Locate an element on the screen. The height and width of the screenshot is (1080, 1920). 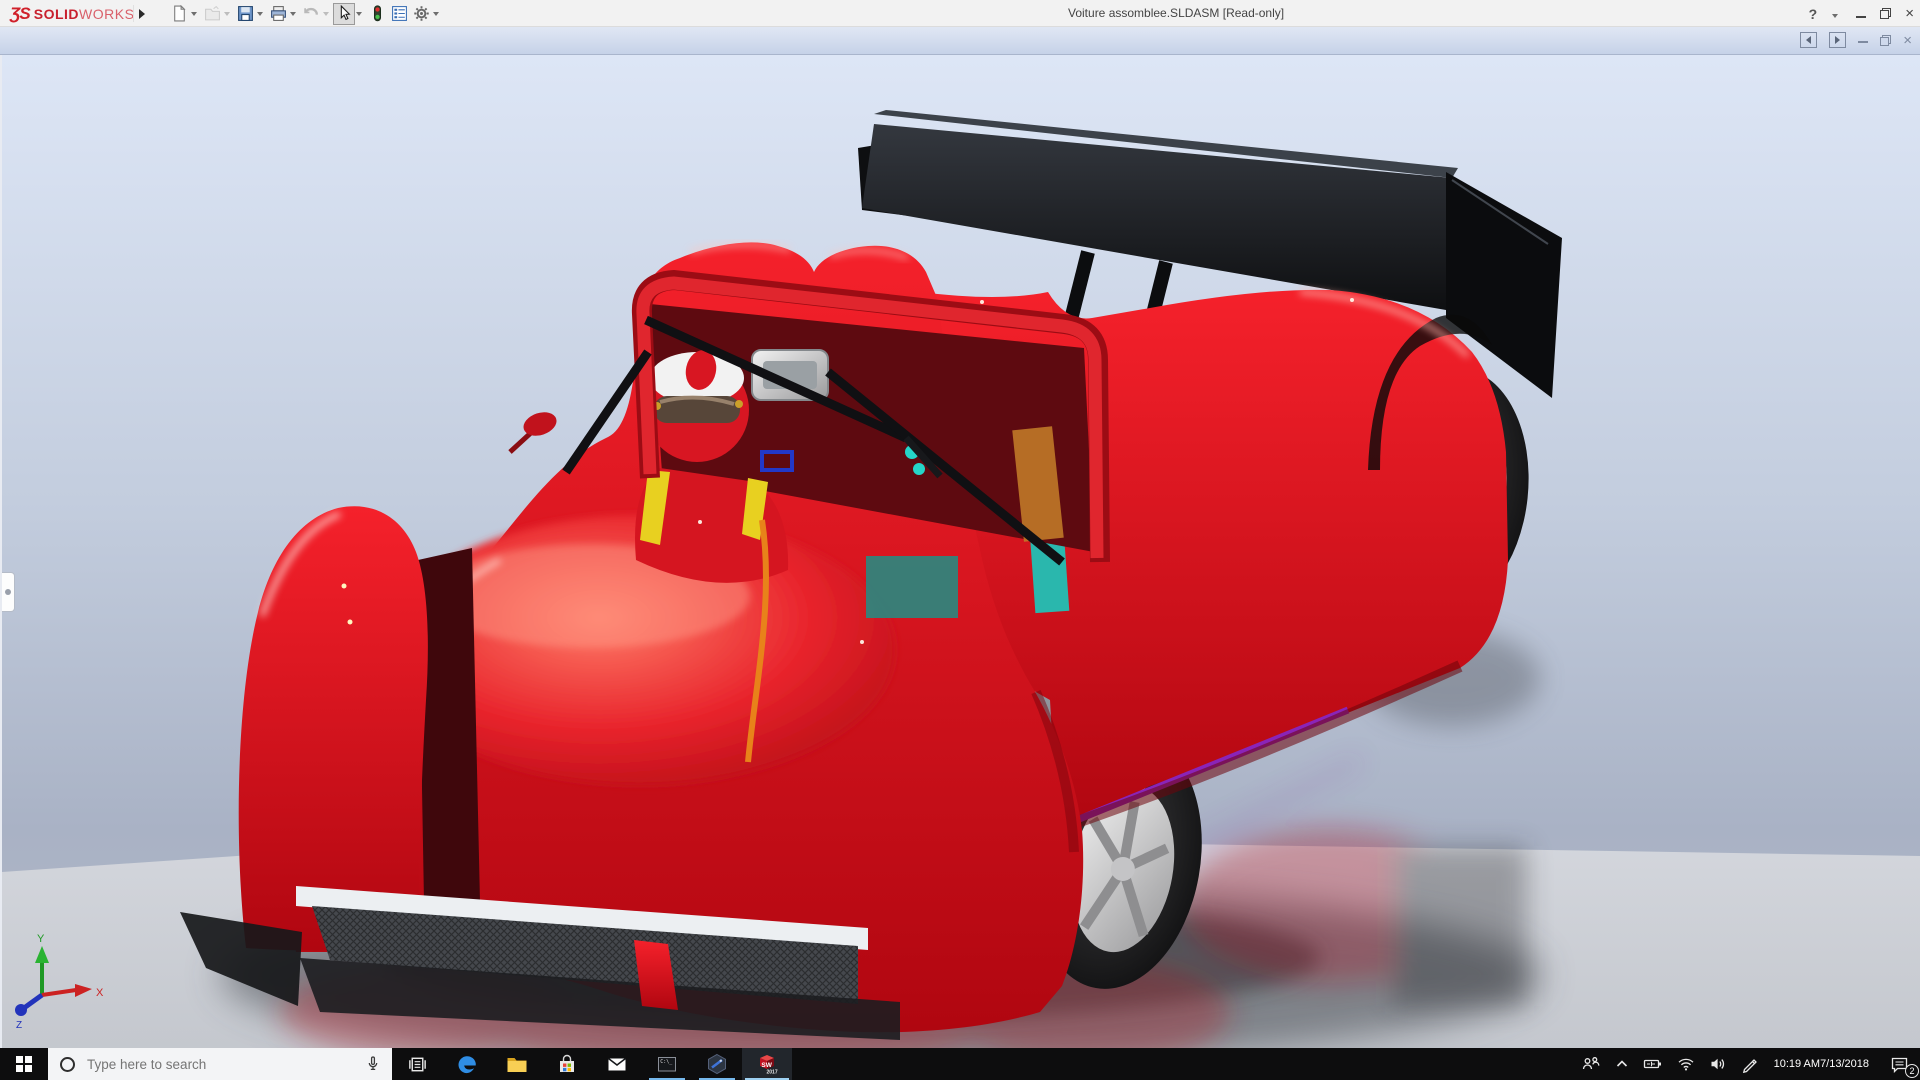
save-button is located at coordinates (245, 14).